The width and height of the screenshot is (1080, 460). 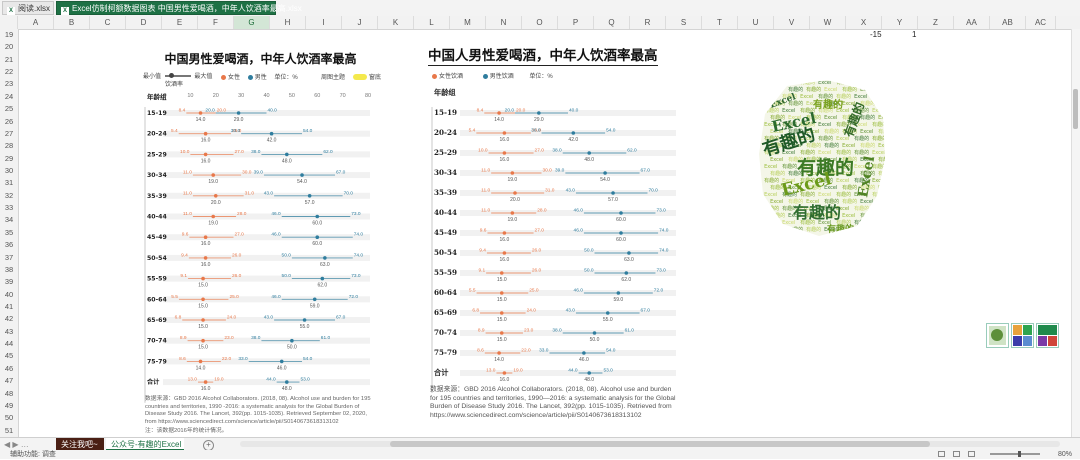 What do you see at coordinates (304, 320) in the screenshot?
I see `male-mid-dot` at bounding box center [304, 320].